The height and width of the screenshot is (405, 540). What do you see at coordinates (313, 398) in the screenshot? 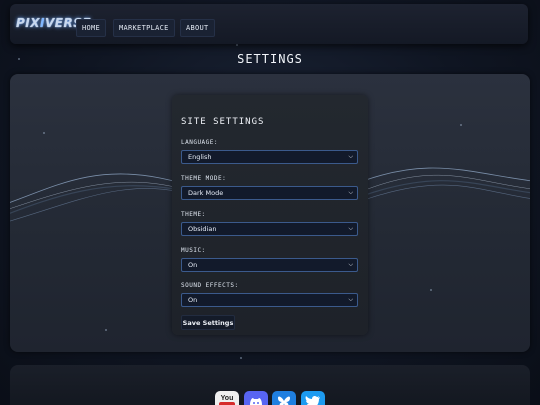
I see `twitter-icon` at bounding box center [313, 398].